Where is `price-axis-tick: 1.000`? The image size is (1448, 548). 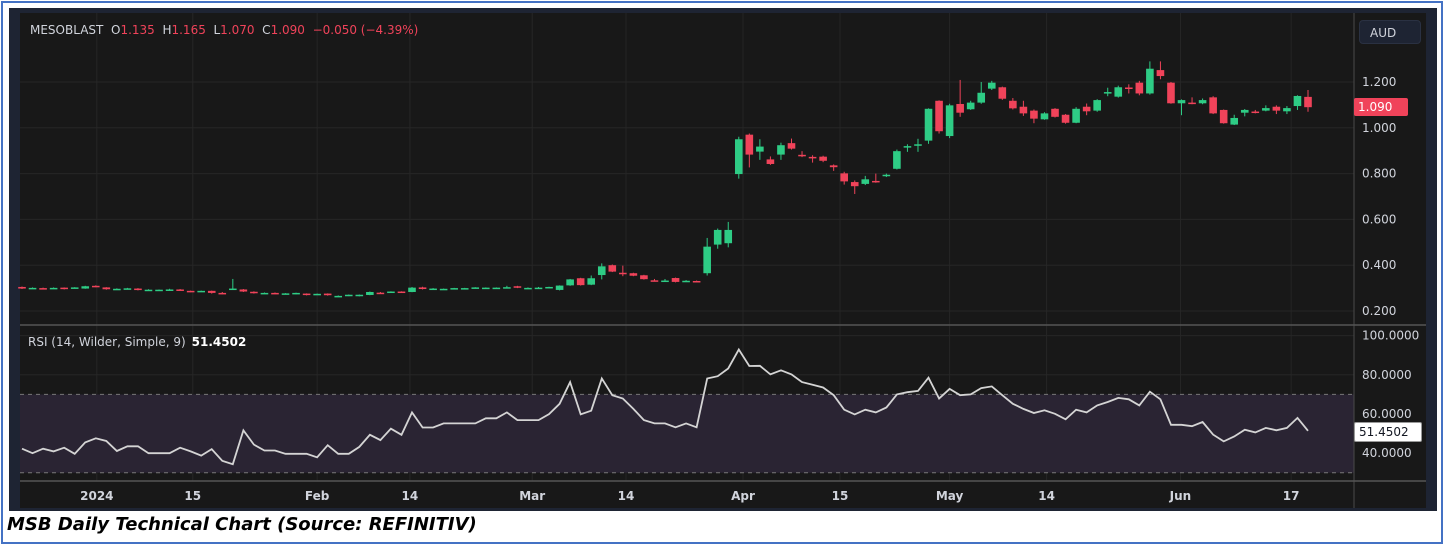
price-axis-tick: 1.000 is located at coordinates (1379, 128).